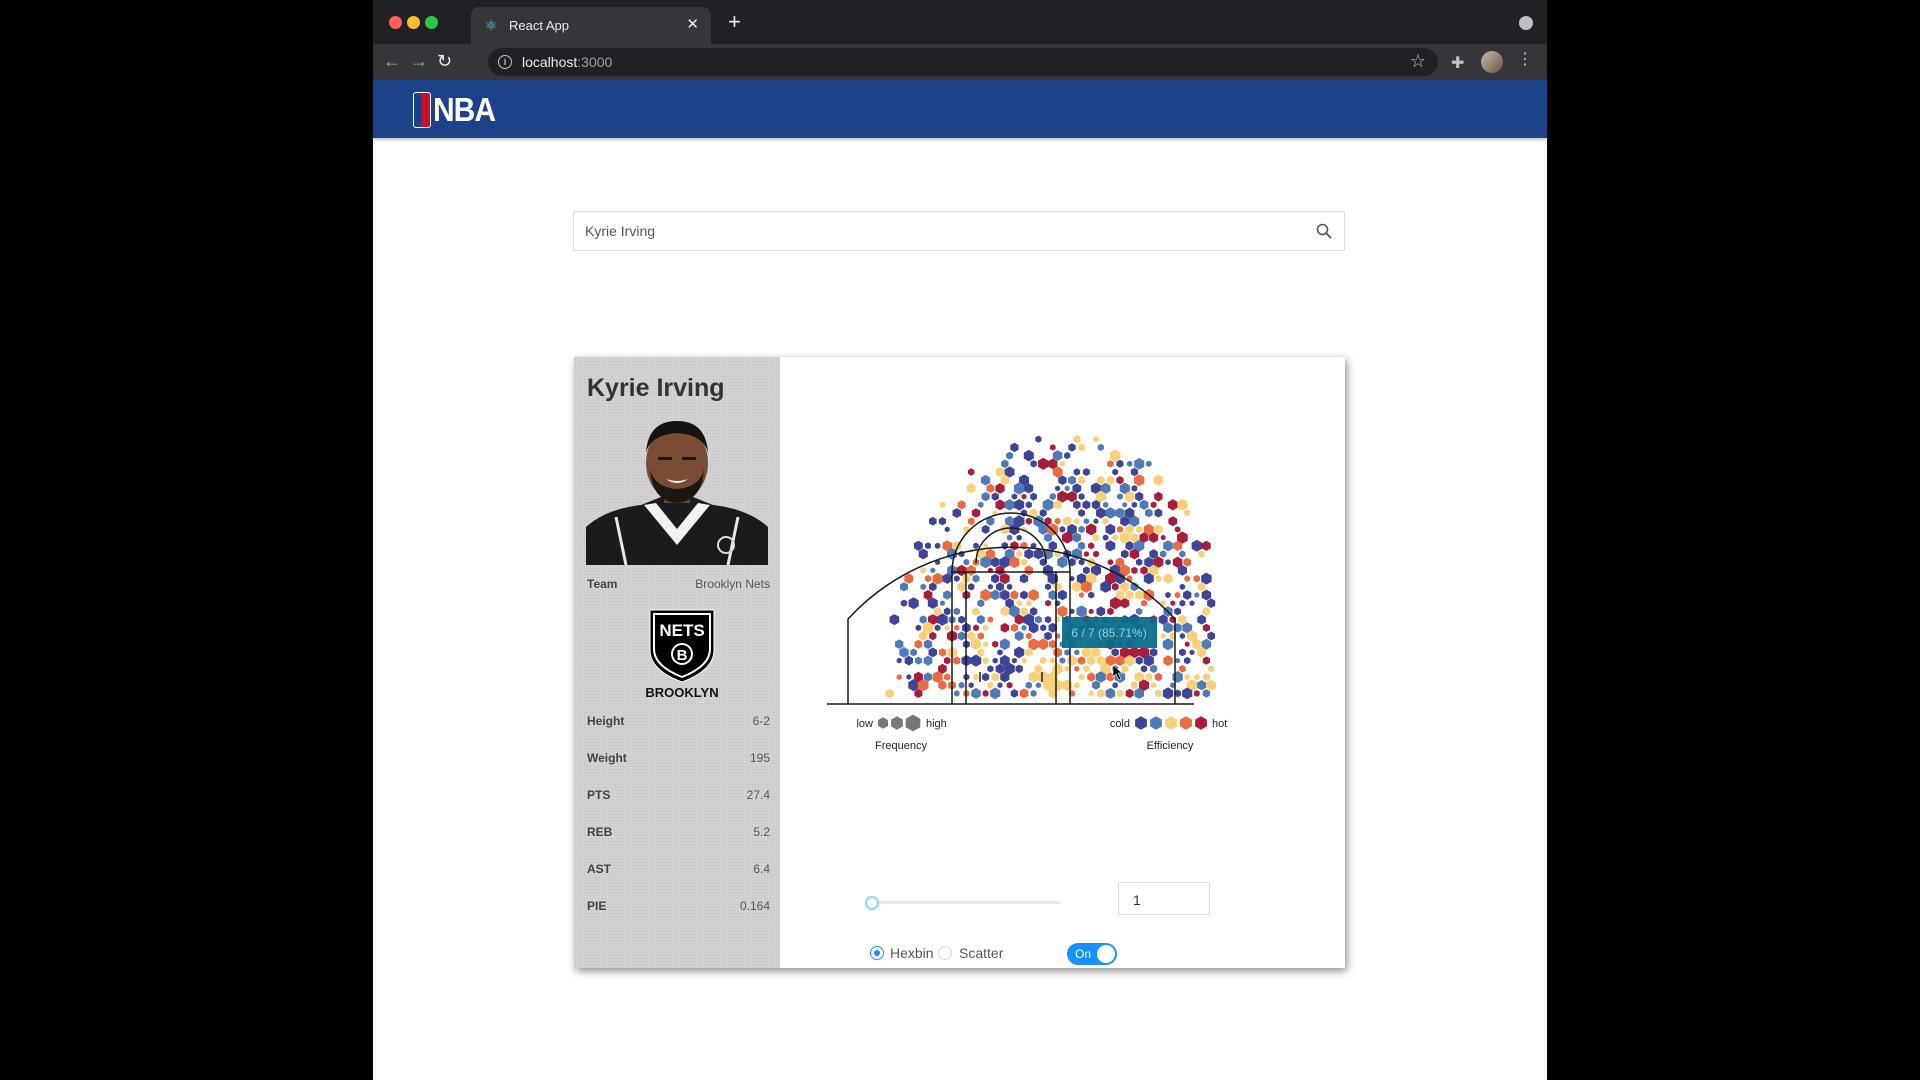 Image resolution: width=1920 pixels, height=1080 pixels. I want to click on search-icon, so click(1324, 231).